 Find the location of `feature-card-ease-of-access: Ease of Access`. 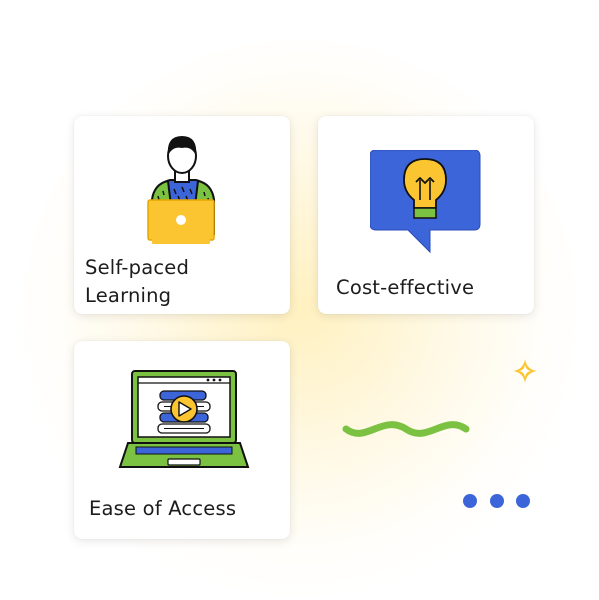

feature-card-ease-of-access: Ease of Access is located at coordinates (182, 440).